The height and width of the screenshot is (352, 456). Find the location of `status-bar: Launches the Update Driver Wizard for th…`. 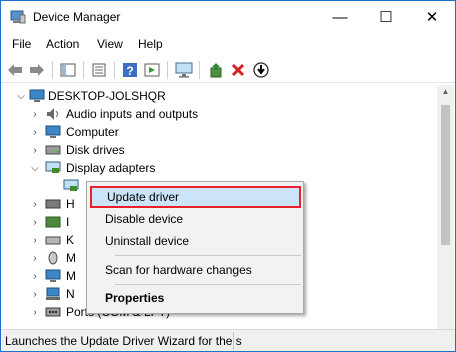

status-bar: Launches the Update Driver Wizard for th… is located at coordinates (228, 340).